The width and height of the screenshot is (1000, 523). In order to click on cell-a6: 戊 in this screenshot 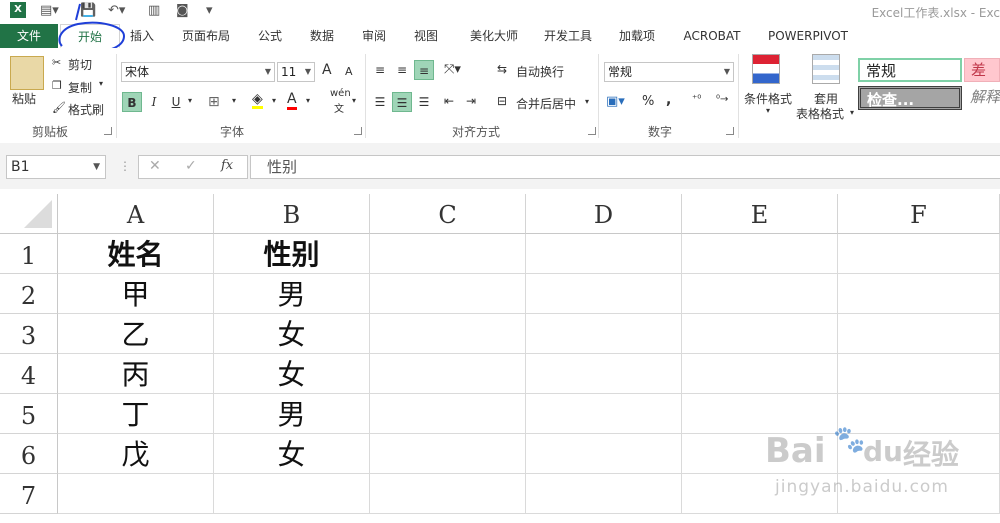, I will do `click(136, 454)`.